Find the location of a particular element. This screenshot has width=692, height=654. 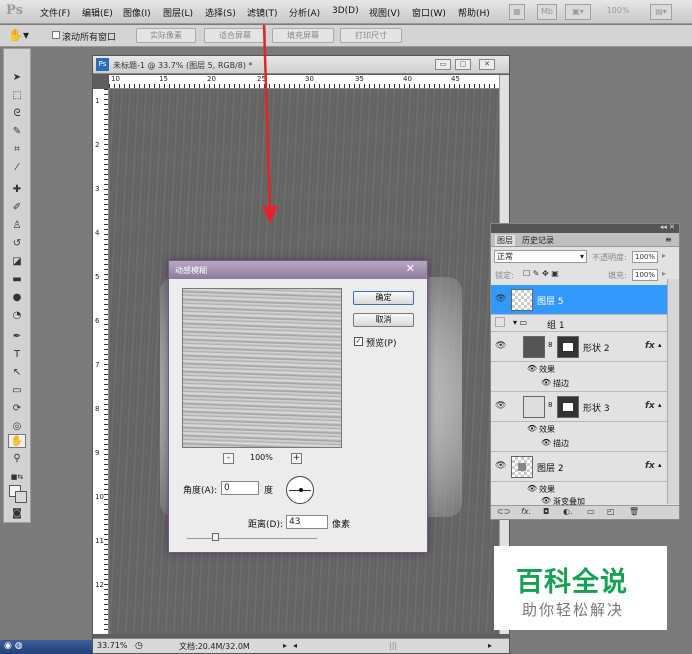

angle-dial is located at coordinates (300, 490).